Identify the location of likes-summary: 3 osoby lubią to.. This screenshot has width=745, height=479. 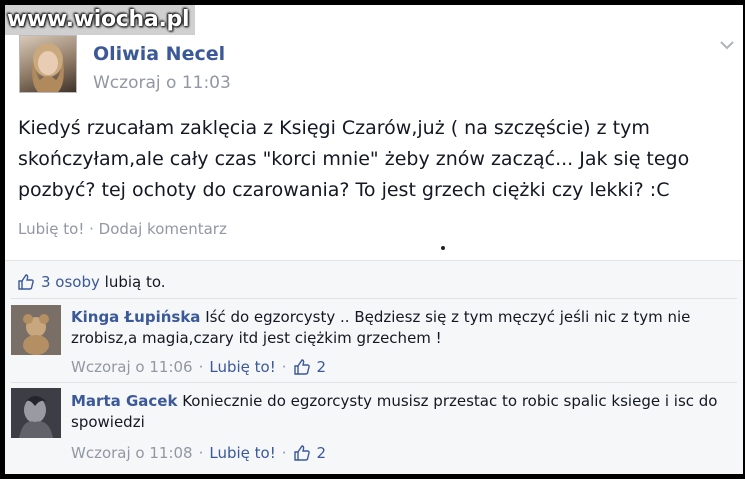
(91, 282).